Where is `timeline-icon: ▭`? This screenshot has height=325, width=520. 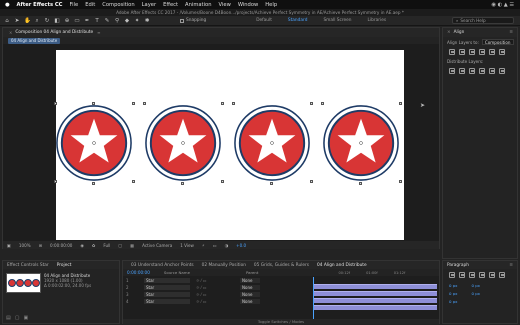
timeline-icon: ▭ is located at coordinates (215, 245).